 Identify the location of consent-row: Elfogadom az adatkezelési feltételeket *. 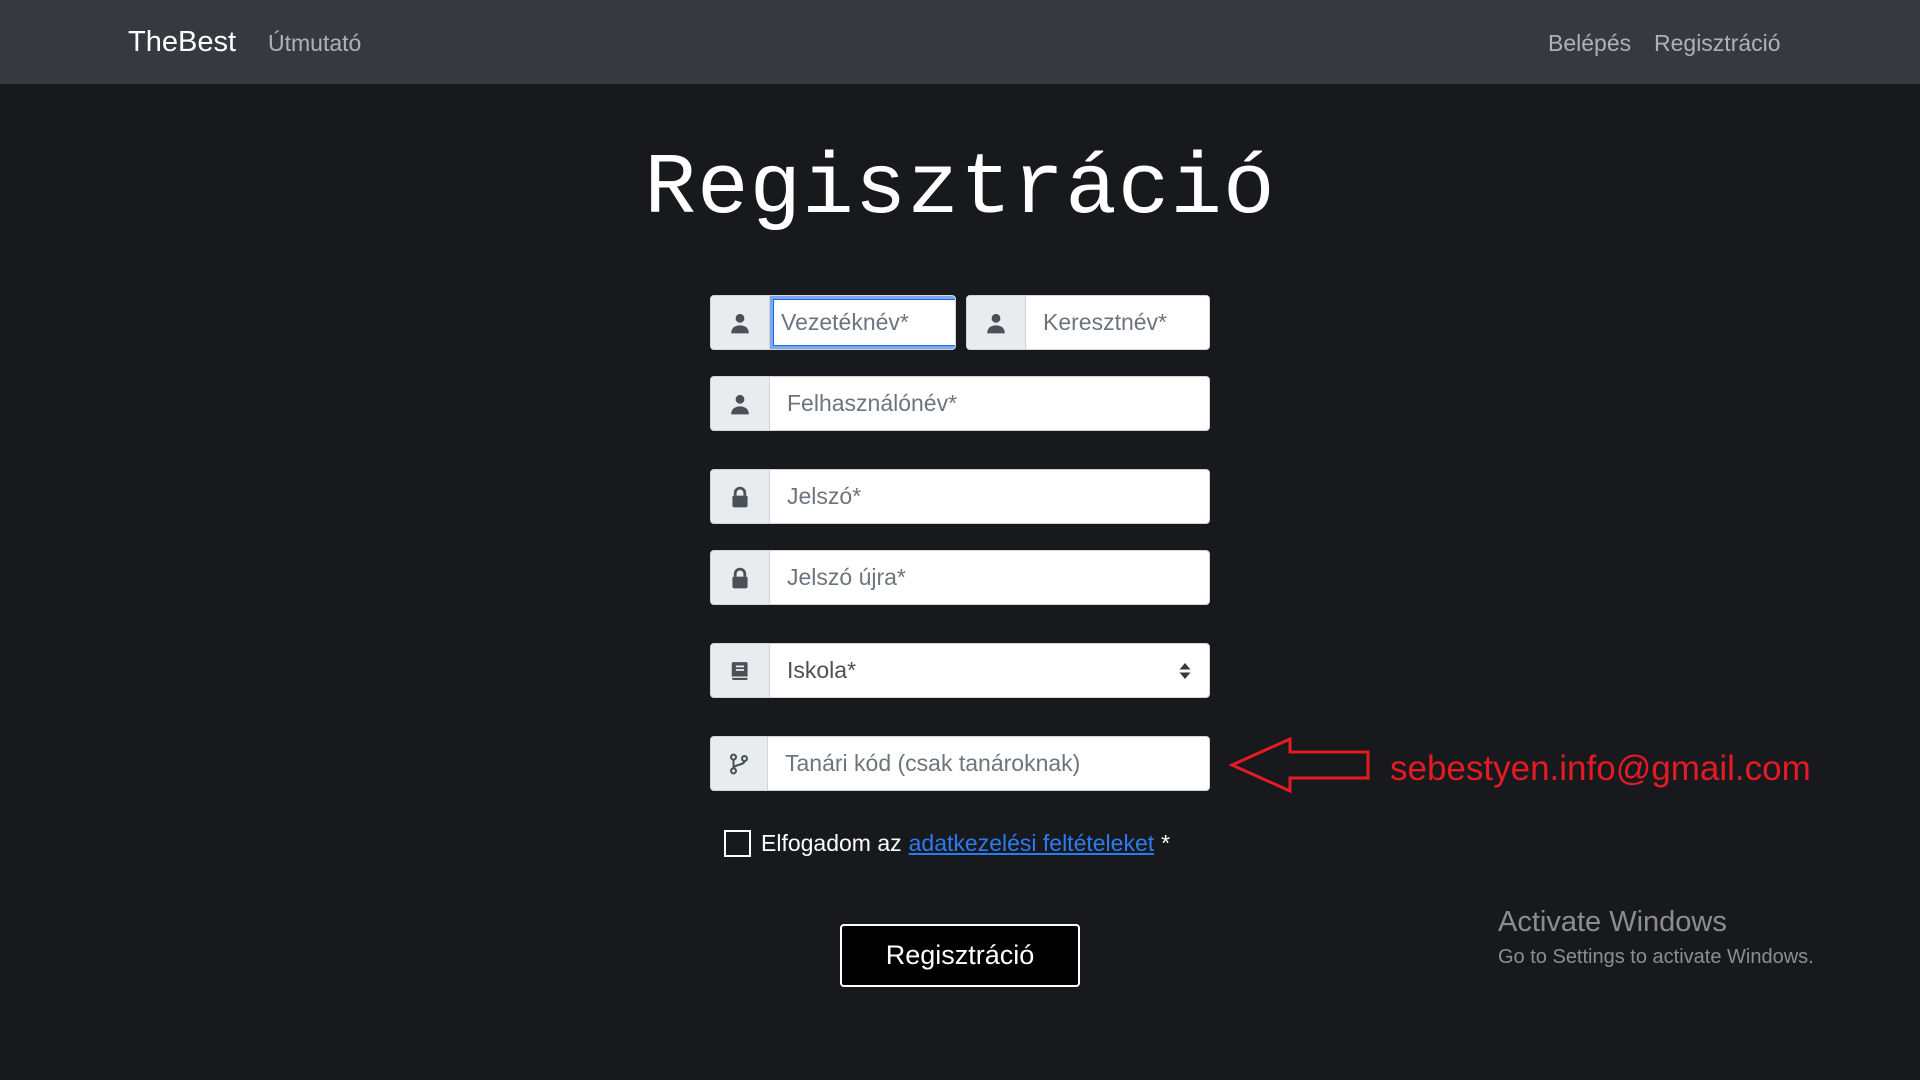
(947, 843).